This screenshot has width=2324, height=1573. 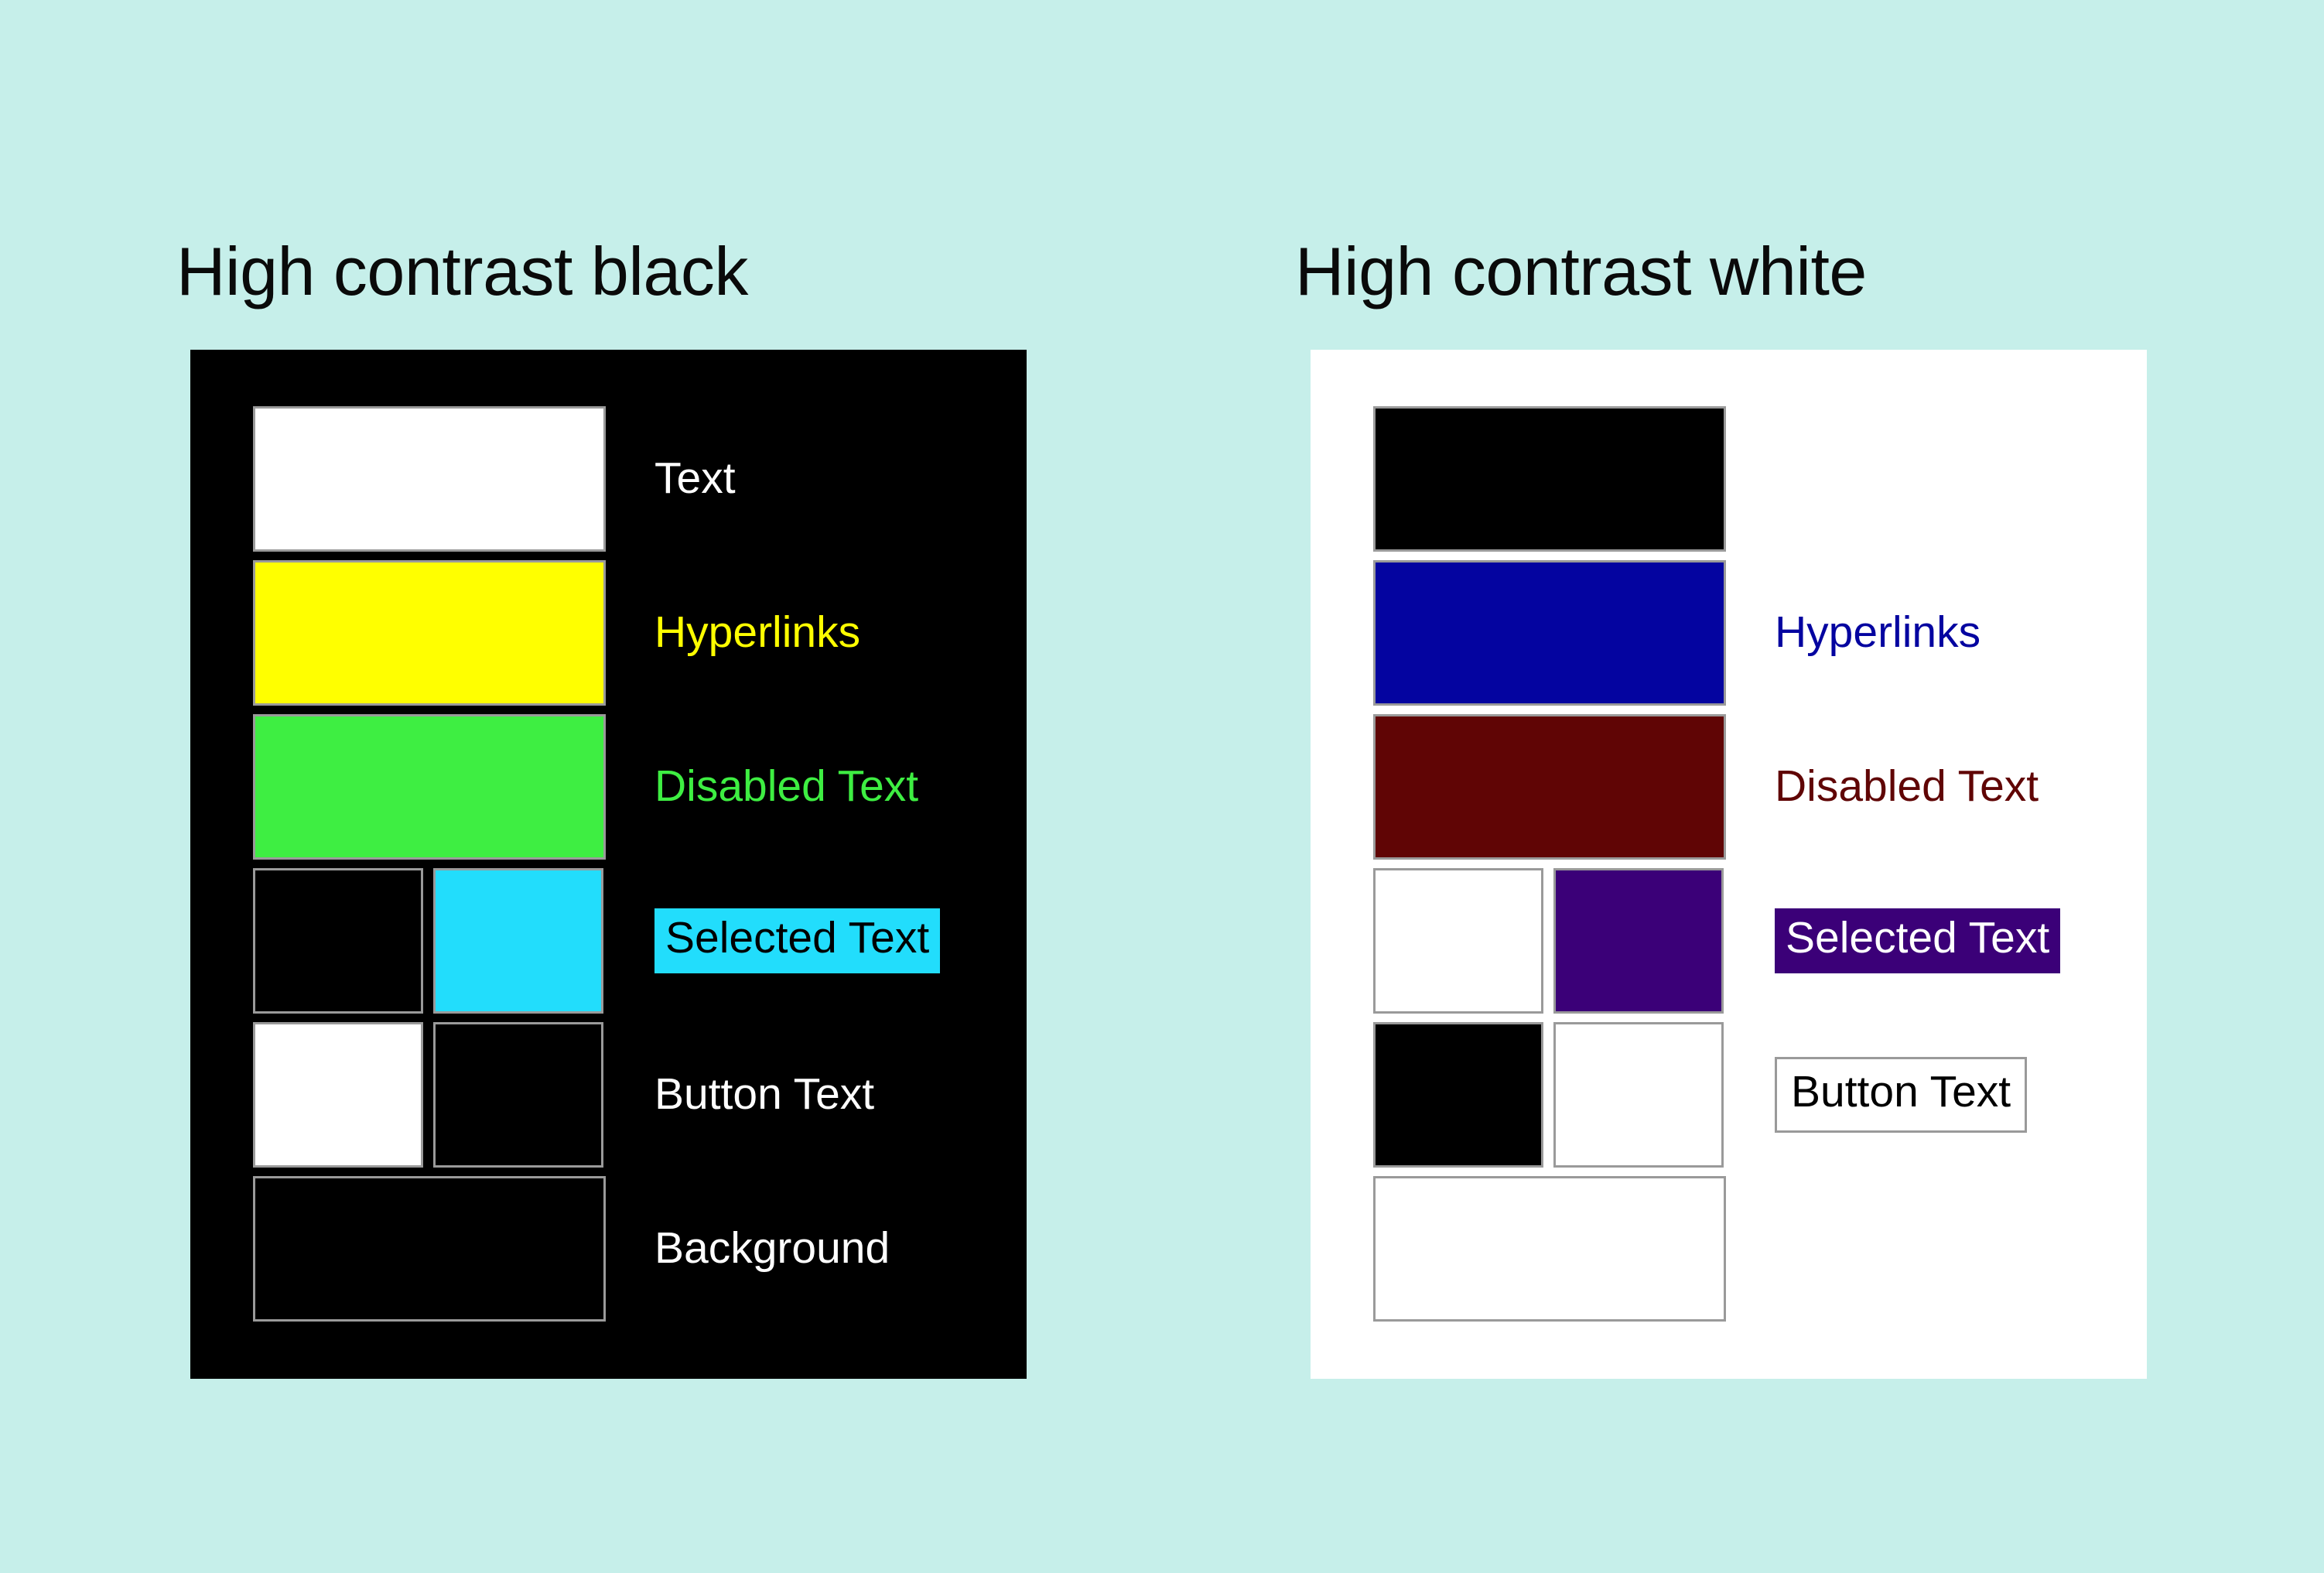 I want to click on swatch-column-white, so click(x=1549, y=864).